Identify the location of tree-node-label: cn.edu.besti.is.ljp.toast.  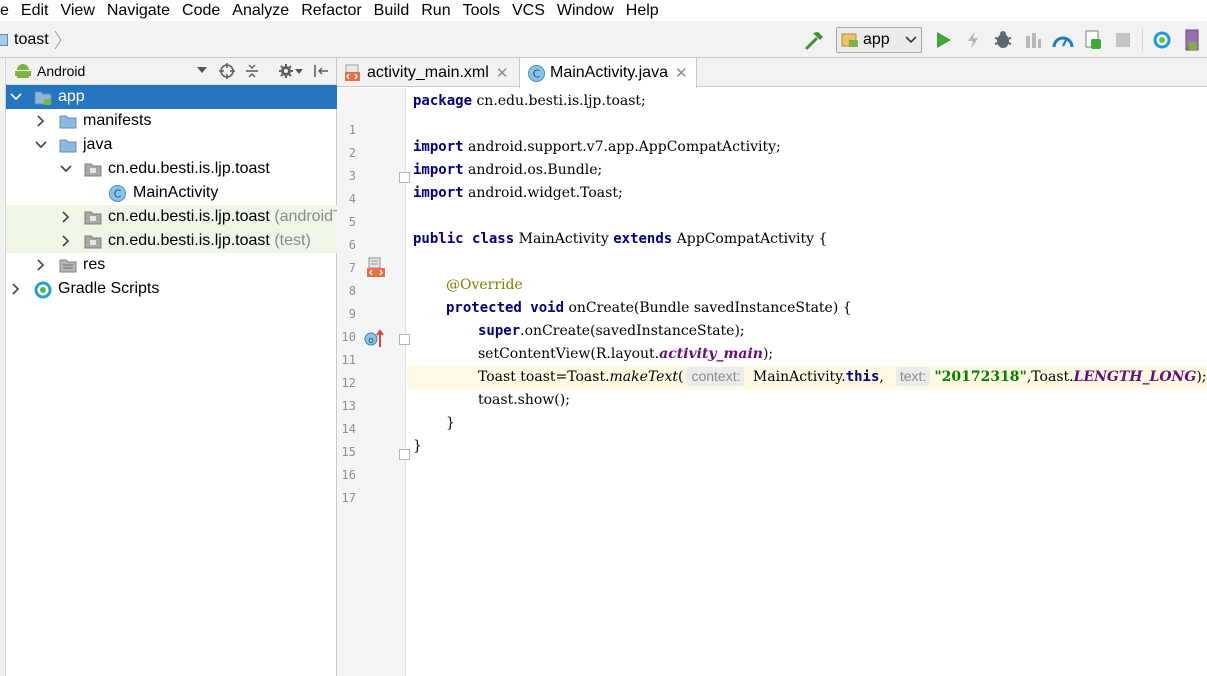
(189, 168).